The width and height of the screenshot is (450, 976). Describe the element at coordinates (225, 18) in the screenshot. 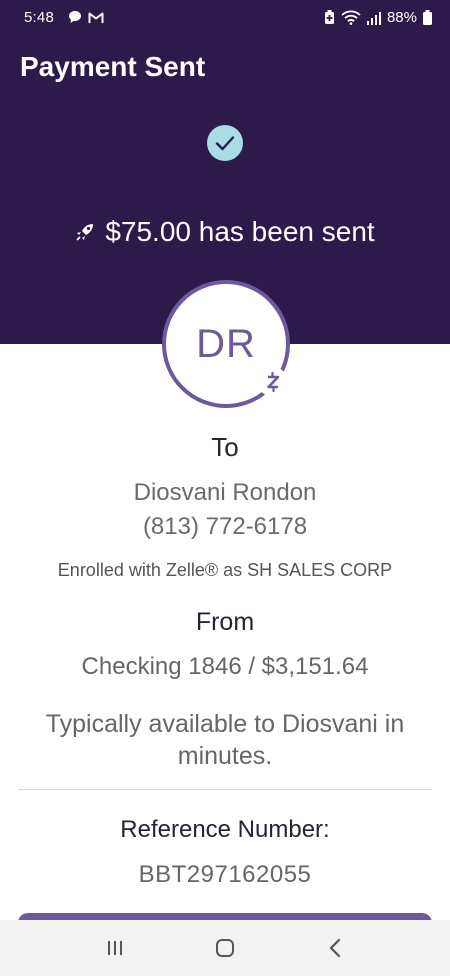

I see `status-bar: 5:48 88%` at that location.